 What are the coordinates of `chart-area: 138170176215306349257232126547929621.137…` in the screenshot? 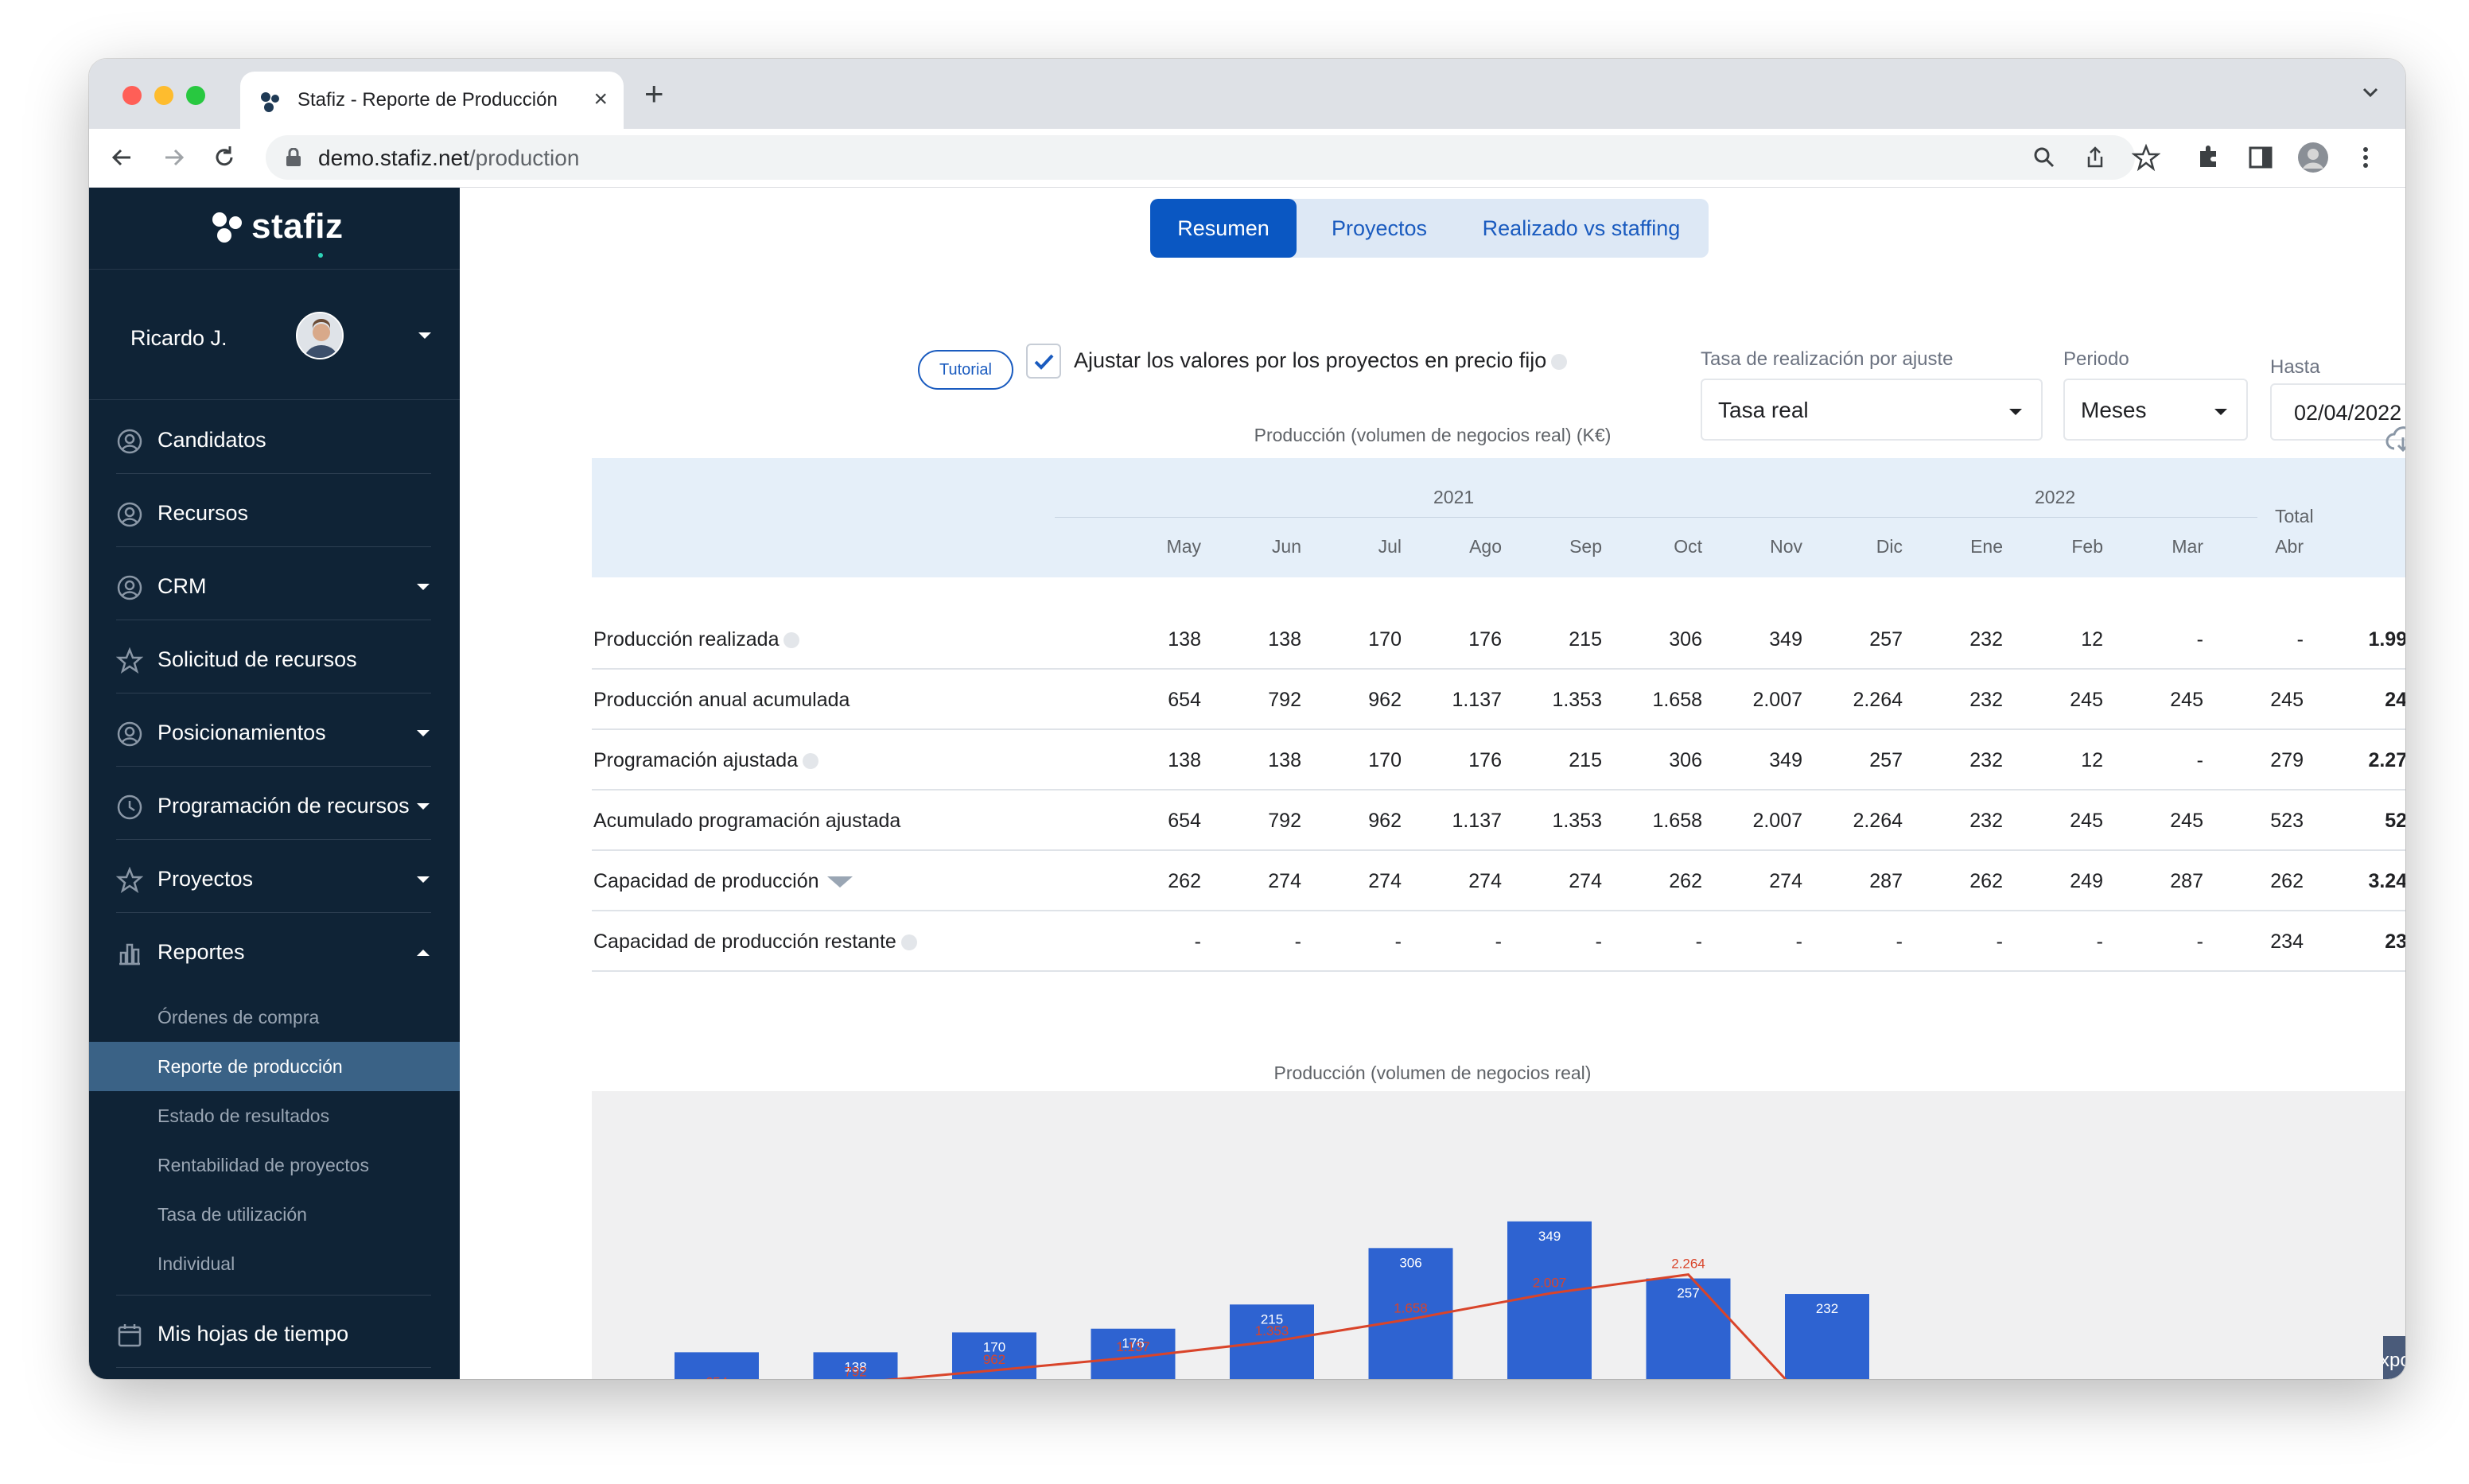 It's located at (1498, 1235).